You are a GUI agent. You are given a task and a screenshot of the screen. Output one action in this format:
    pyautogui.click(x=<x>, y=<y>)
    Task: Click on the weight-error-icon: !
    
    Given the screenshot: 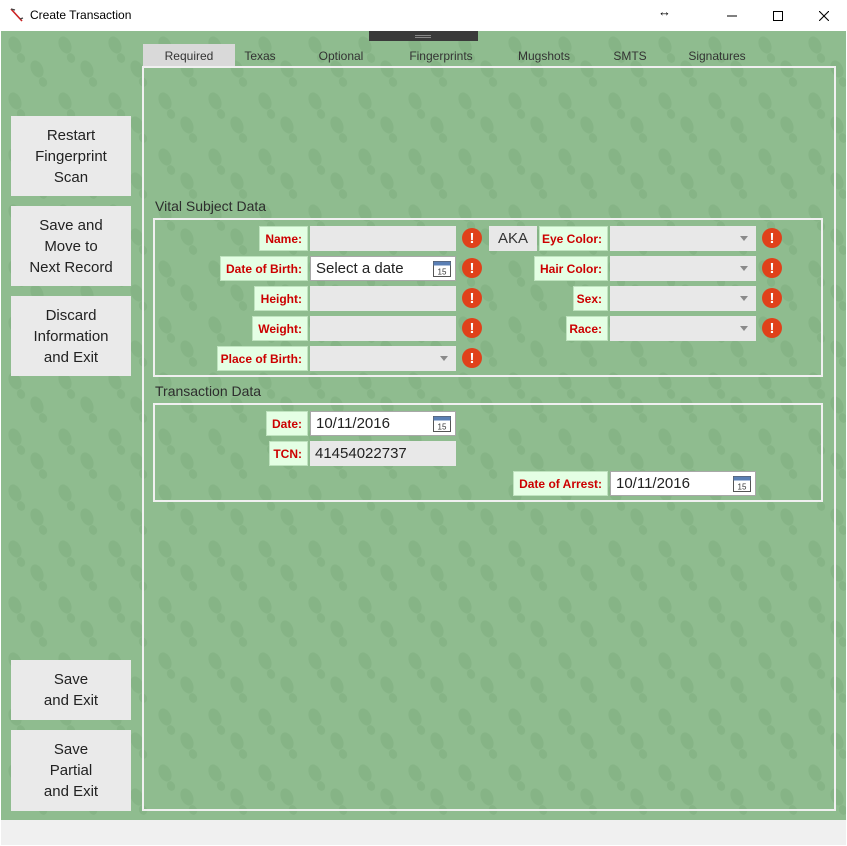 What is the action you would take?
    pyautogui.click(x=472, y=328)
    